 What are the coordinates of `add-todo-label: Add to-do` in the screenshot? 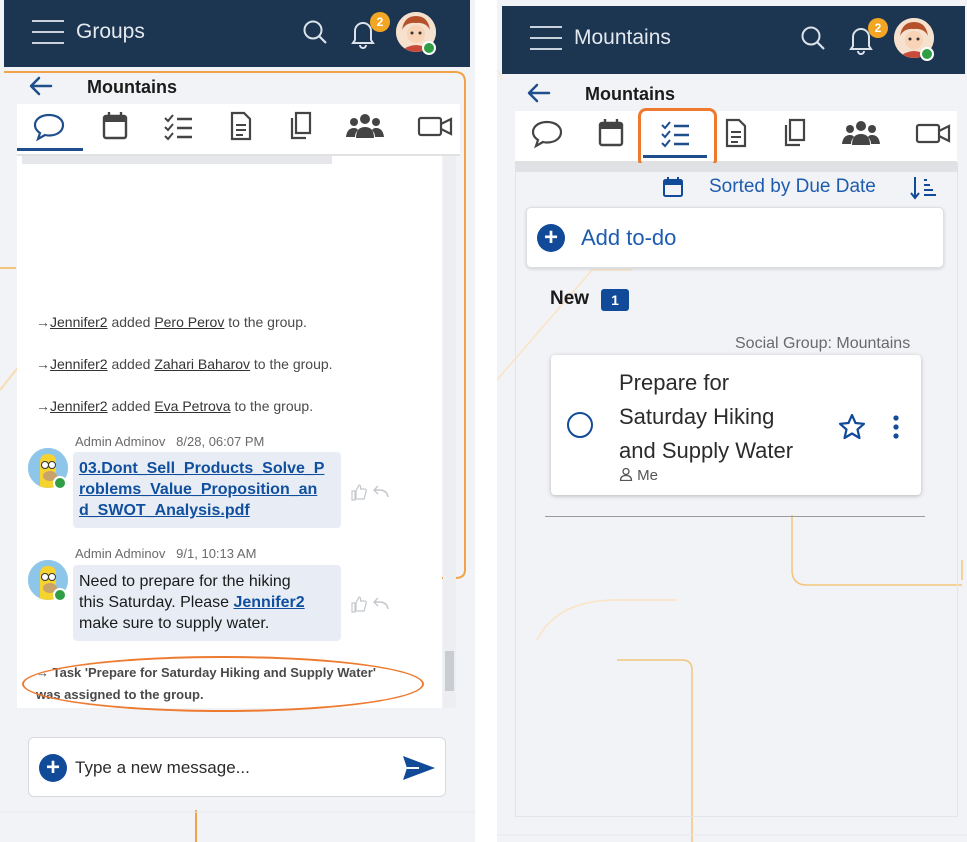 It's located at (629, 237).